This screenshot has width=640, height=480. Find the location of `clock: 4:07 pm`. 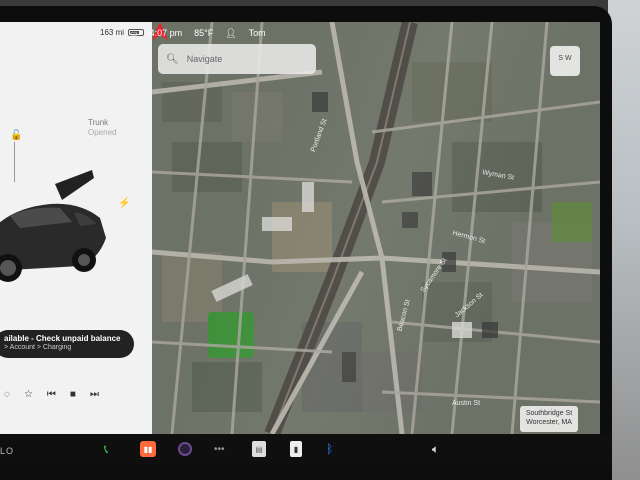

clock: 4:07 pm is located at coordinates (166, 33).